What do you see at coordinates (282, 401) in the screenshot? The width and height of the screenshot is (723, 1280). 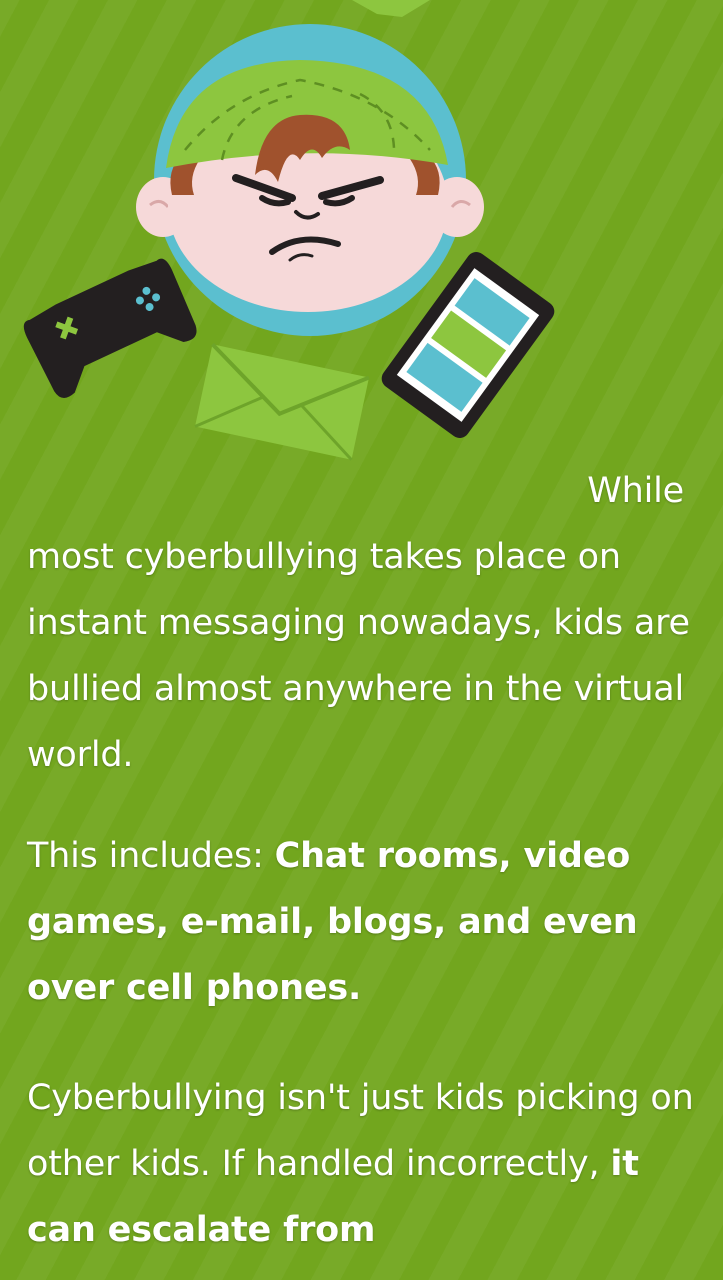 I see `envelope-icon` at bounding box center [282, 401].